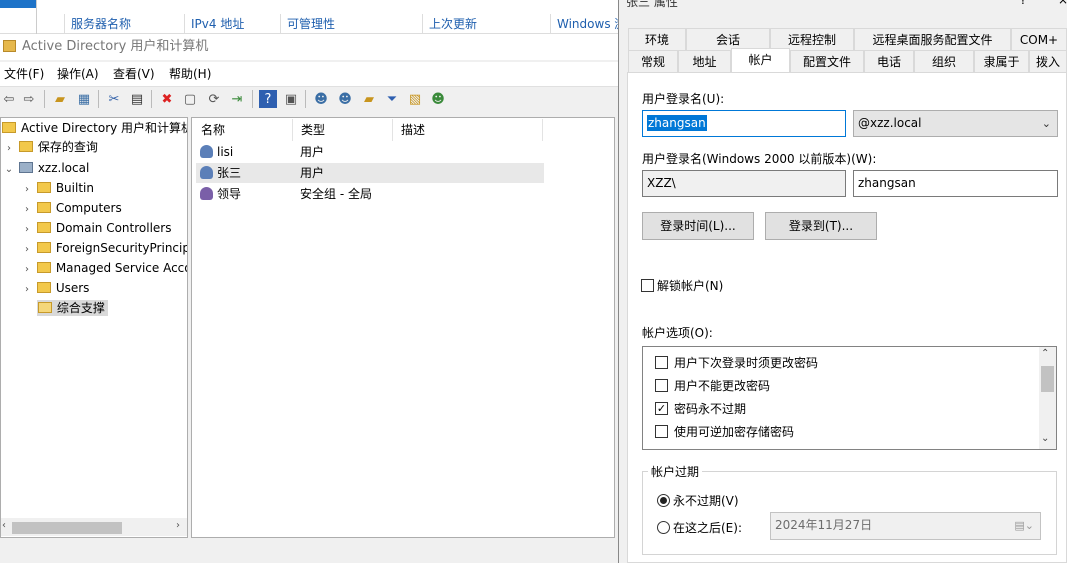  I want to click on tree-item-builtin: › Builtin, so click(57, 188).